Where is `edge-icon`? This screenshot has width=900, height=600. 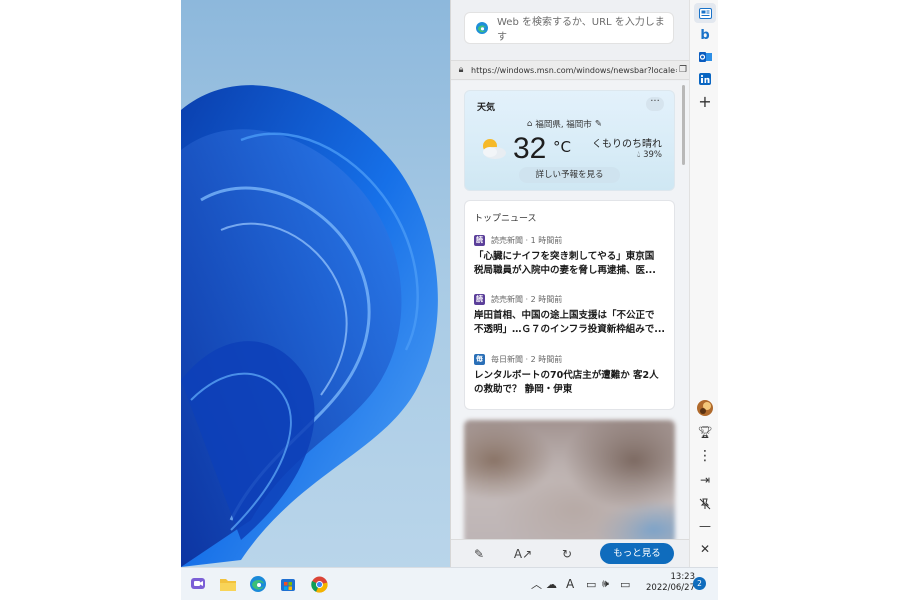
edge-icon is located at coordinates (482, 28).